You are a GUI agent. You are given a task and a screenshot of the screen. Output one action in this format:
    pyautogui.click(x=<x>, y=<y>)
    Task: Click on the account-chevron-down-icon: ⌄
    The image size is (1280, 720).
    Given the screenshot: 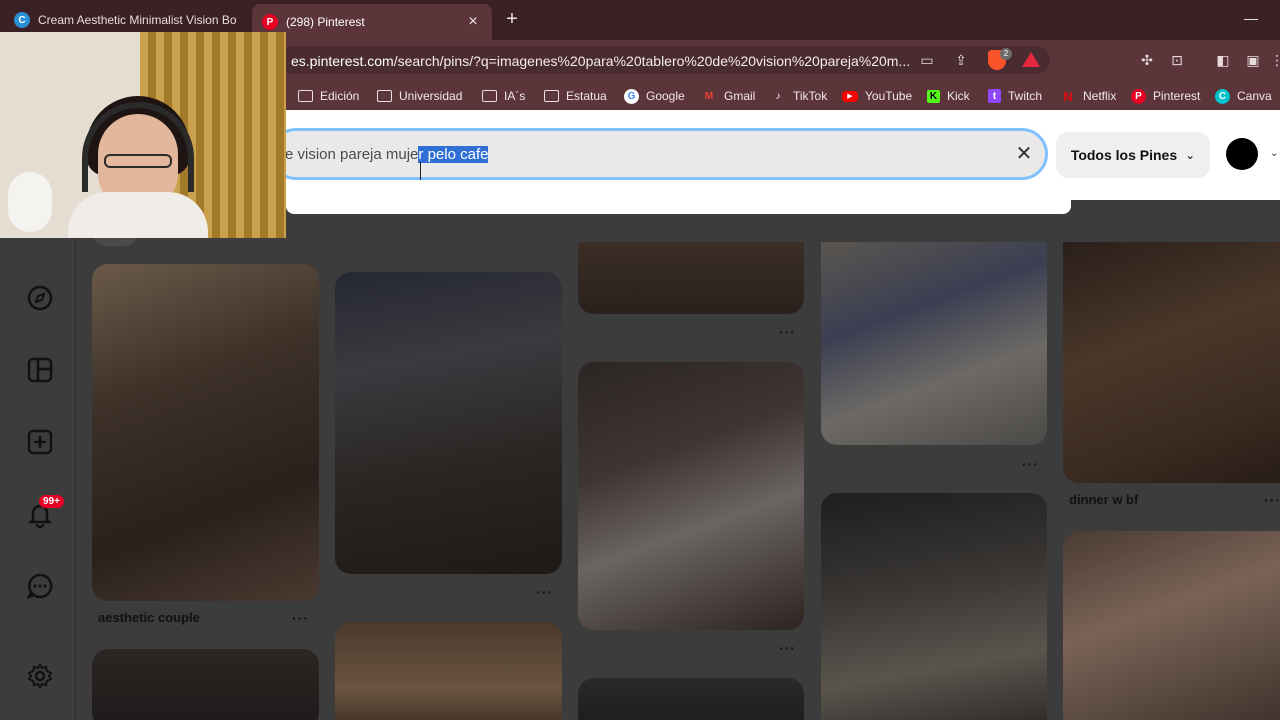 What is the action you would take?
    pyautogui.click(x=1274, y=153)
    